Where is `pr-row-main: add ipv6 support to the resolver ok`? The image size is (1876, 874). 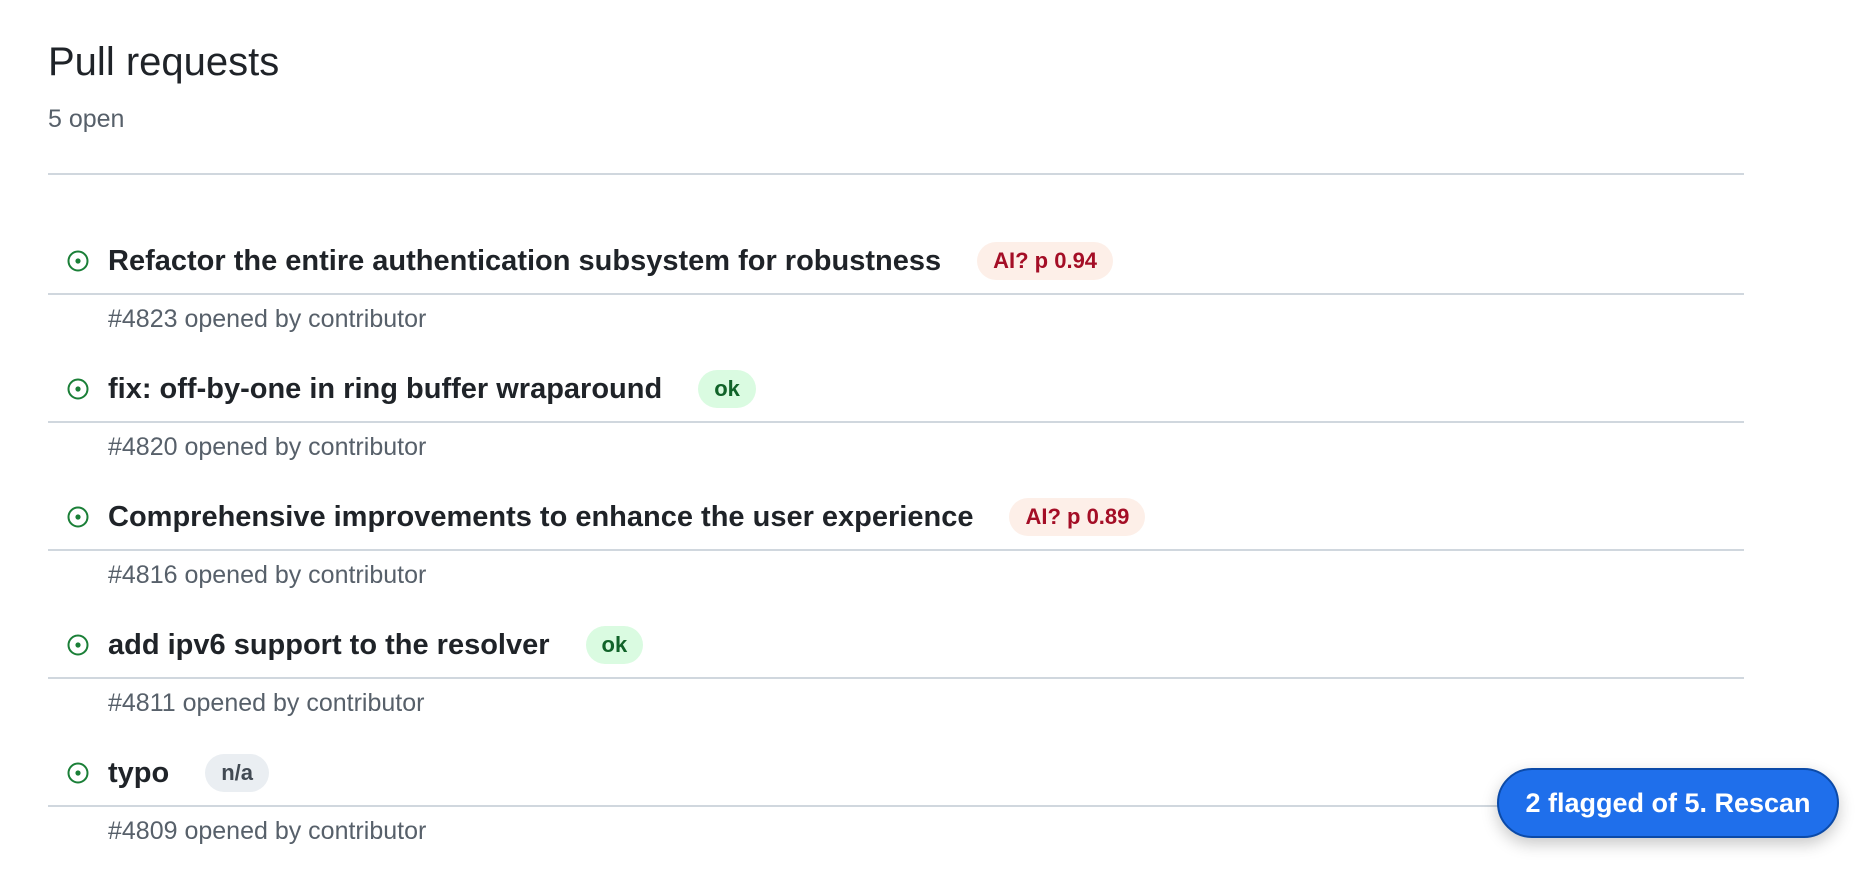 pr-row-main: add ipv6 support to the resolver ok is located at coordinates (896, 646).